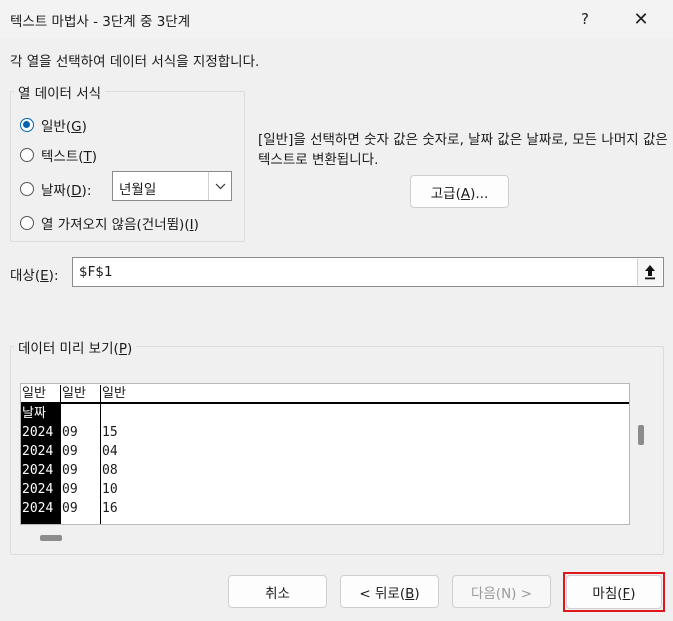  What do you see at coordinates (34, 276) in the screenshot?
I see `destination-label: 대상(E):` at bounding box center [34, 276].